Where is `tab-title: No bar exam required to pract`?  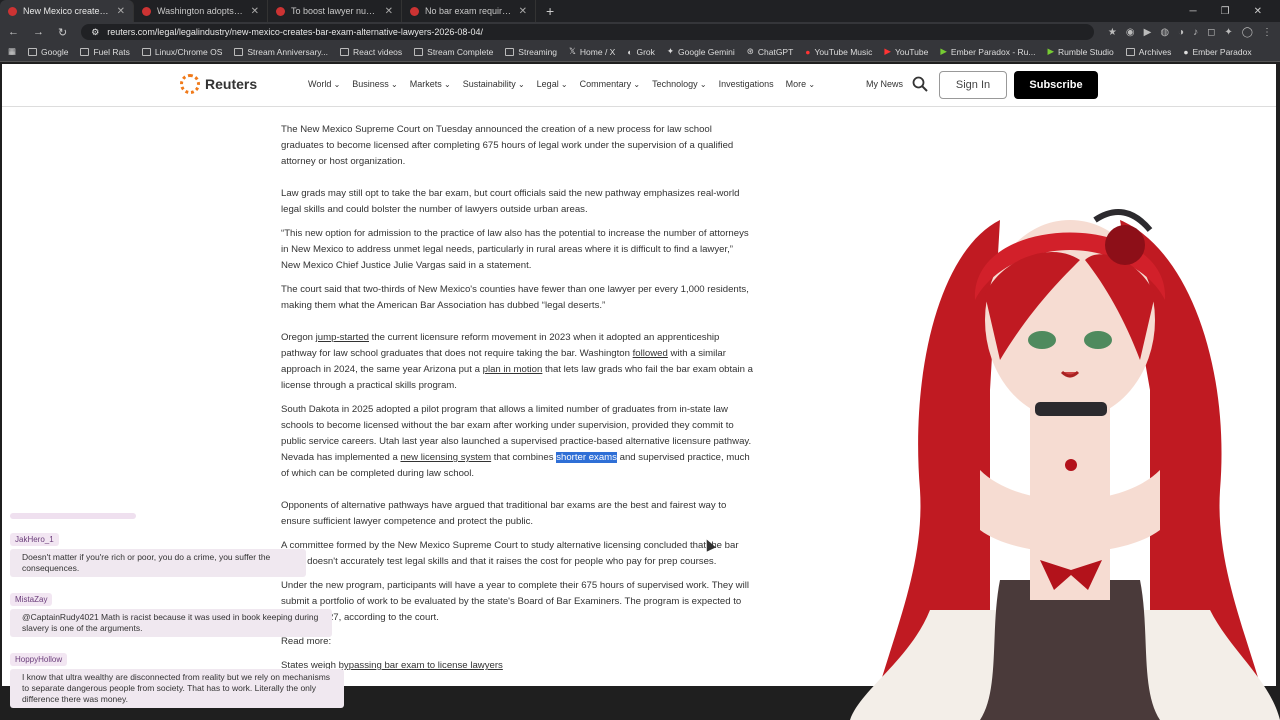
tab-title: No bar exam required to pract is located at coordinates (469, 11).